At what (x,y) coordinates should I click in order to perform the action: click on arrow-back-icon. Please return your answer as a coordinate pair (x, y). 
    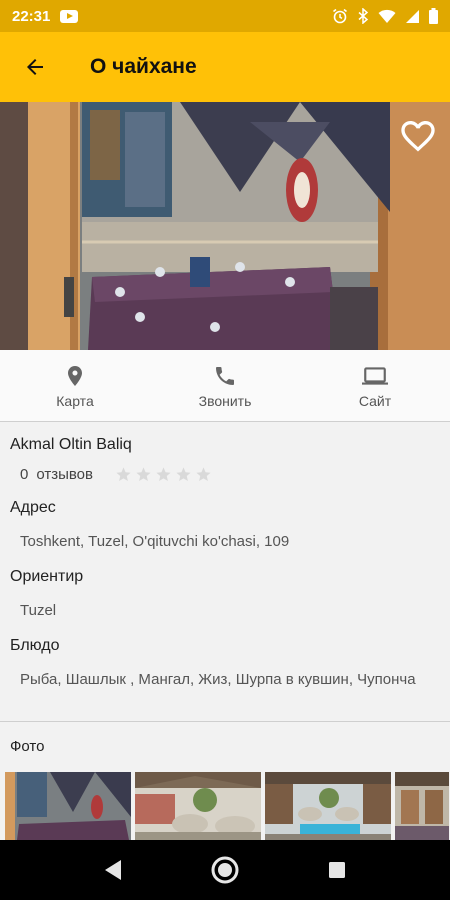
    Looking at the image, I should click on (35, 67).